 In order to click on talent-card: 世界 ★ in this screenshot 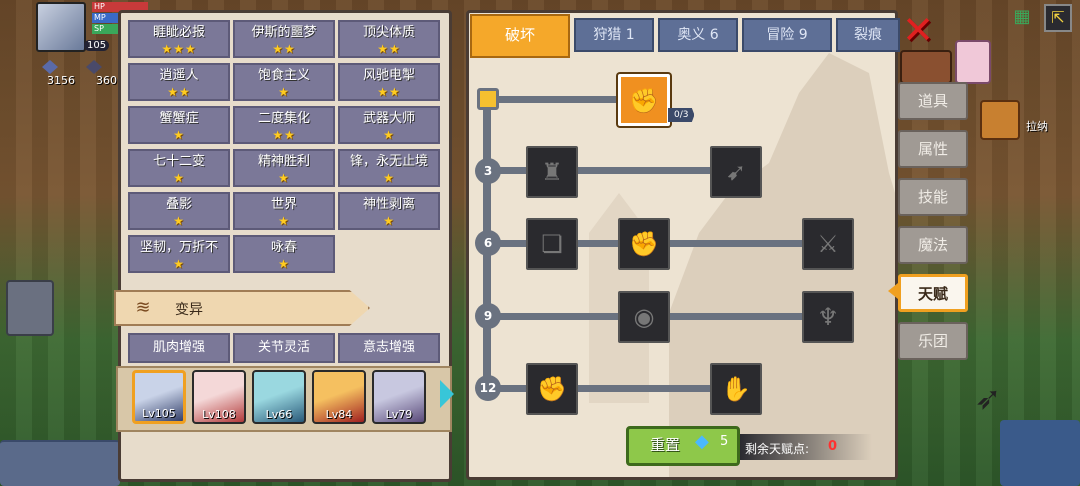, I will do `click(284, 211)`.